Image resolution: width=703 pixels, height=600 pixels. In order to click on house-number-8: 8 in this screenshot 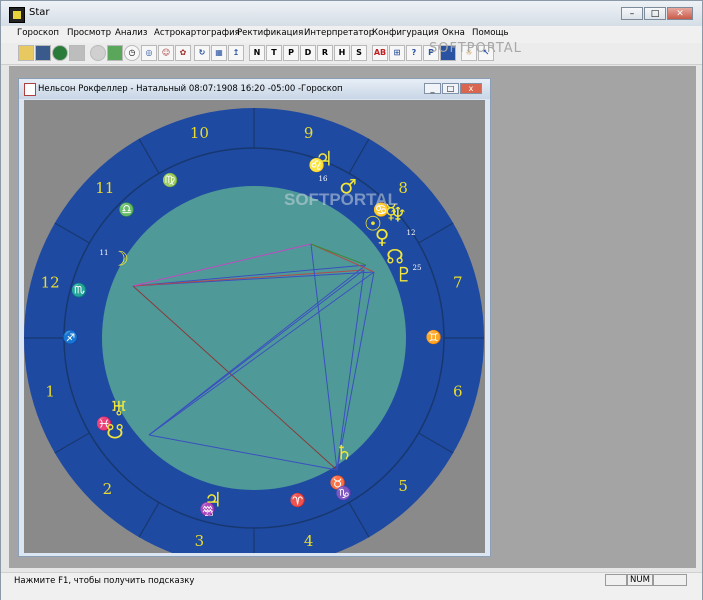, I will do `click(403, 188)`.